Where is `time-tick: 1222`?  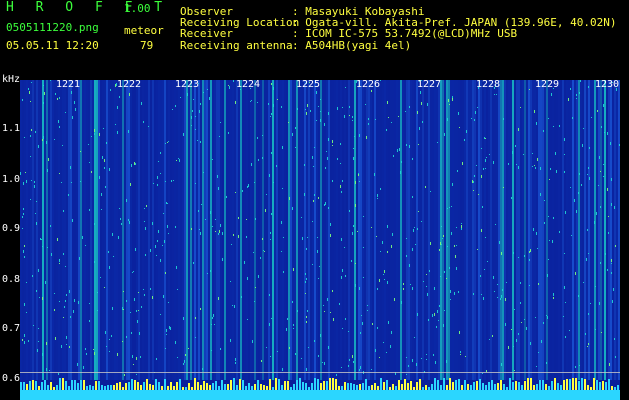 time-tick: 1222 is located at coordinates (129, 84).